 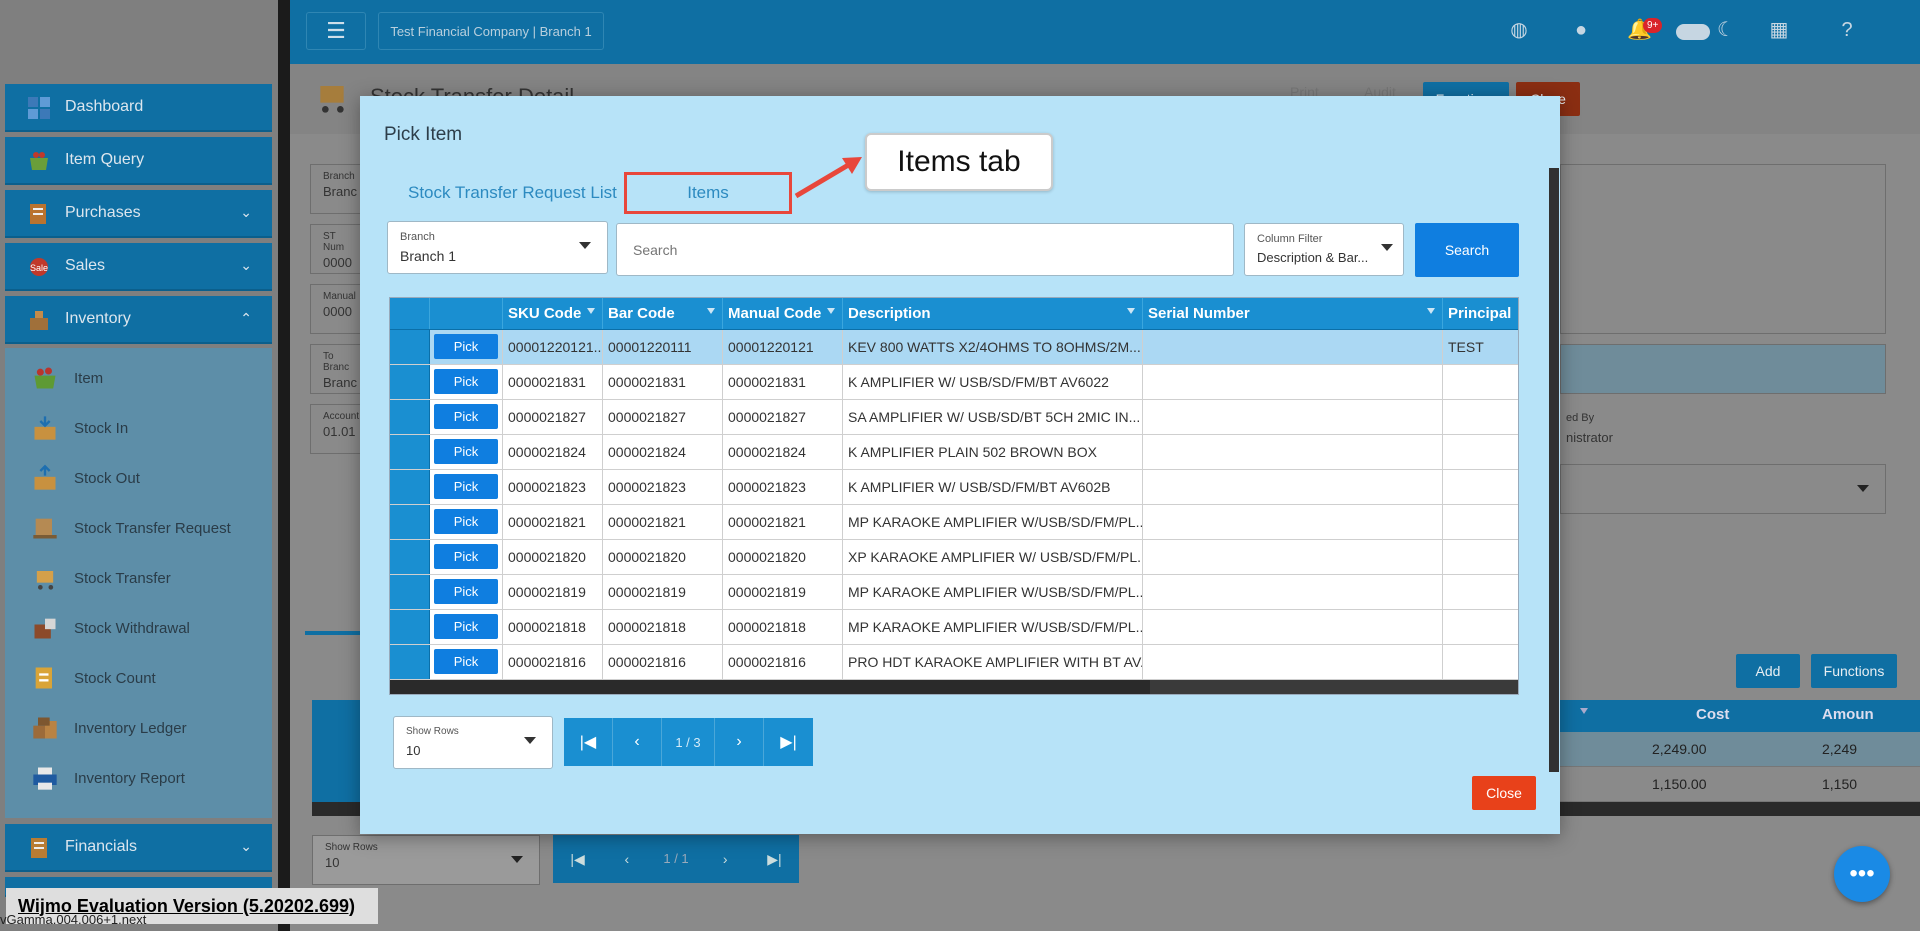 What do you see at coordinates (783, 662) in the screenshot?
I see `manual-code-cell: 0000021816` at bounding box center [783, 662].